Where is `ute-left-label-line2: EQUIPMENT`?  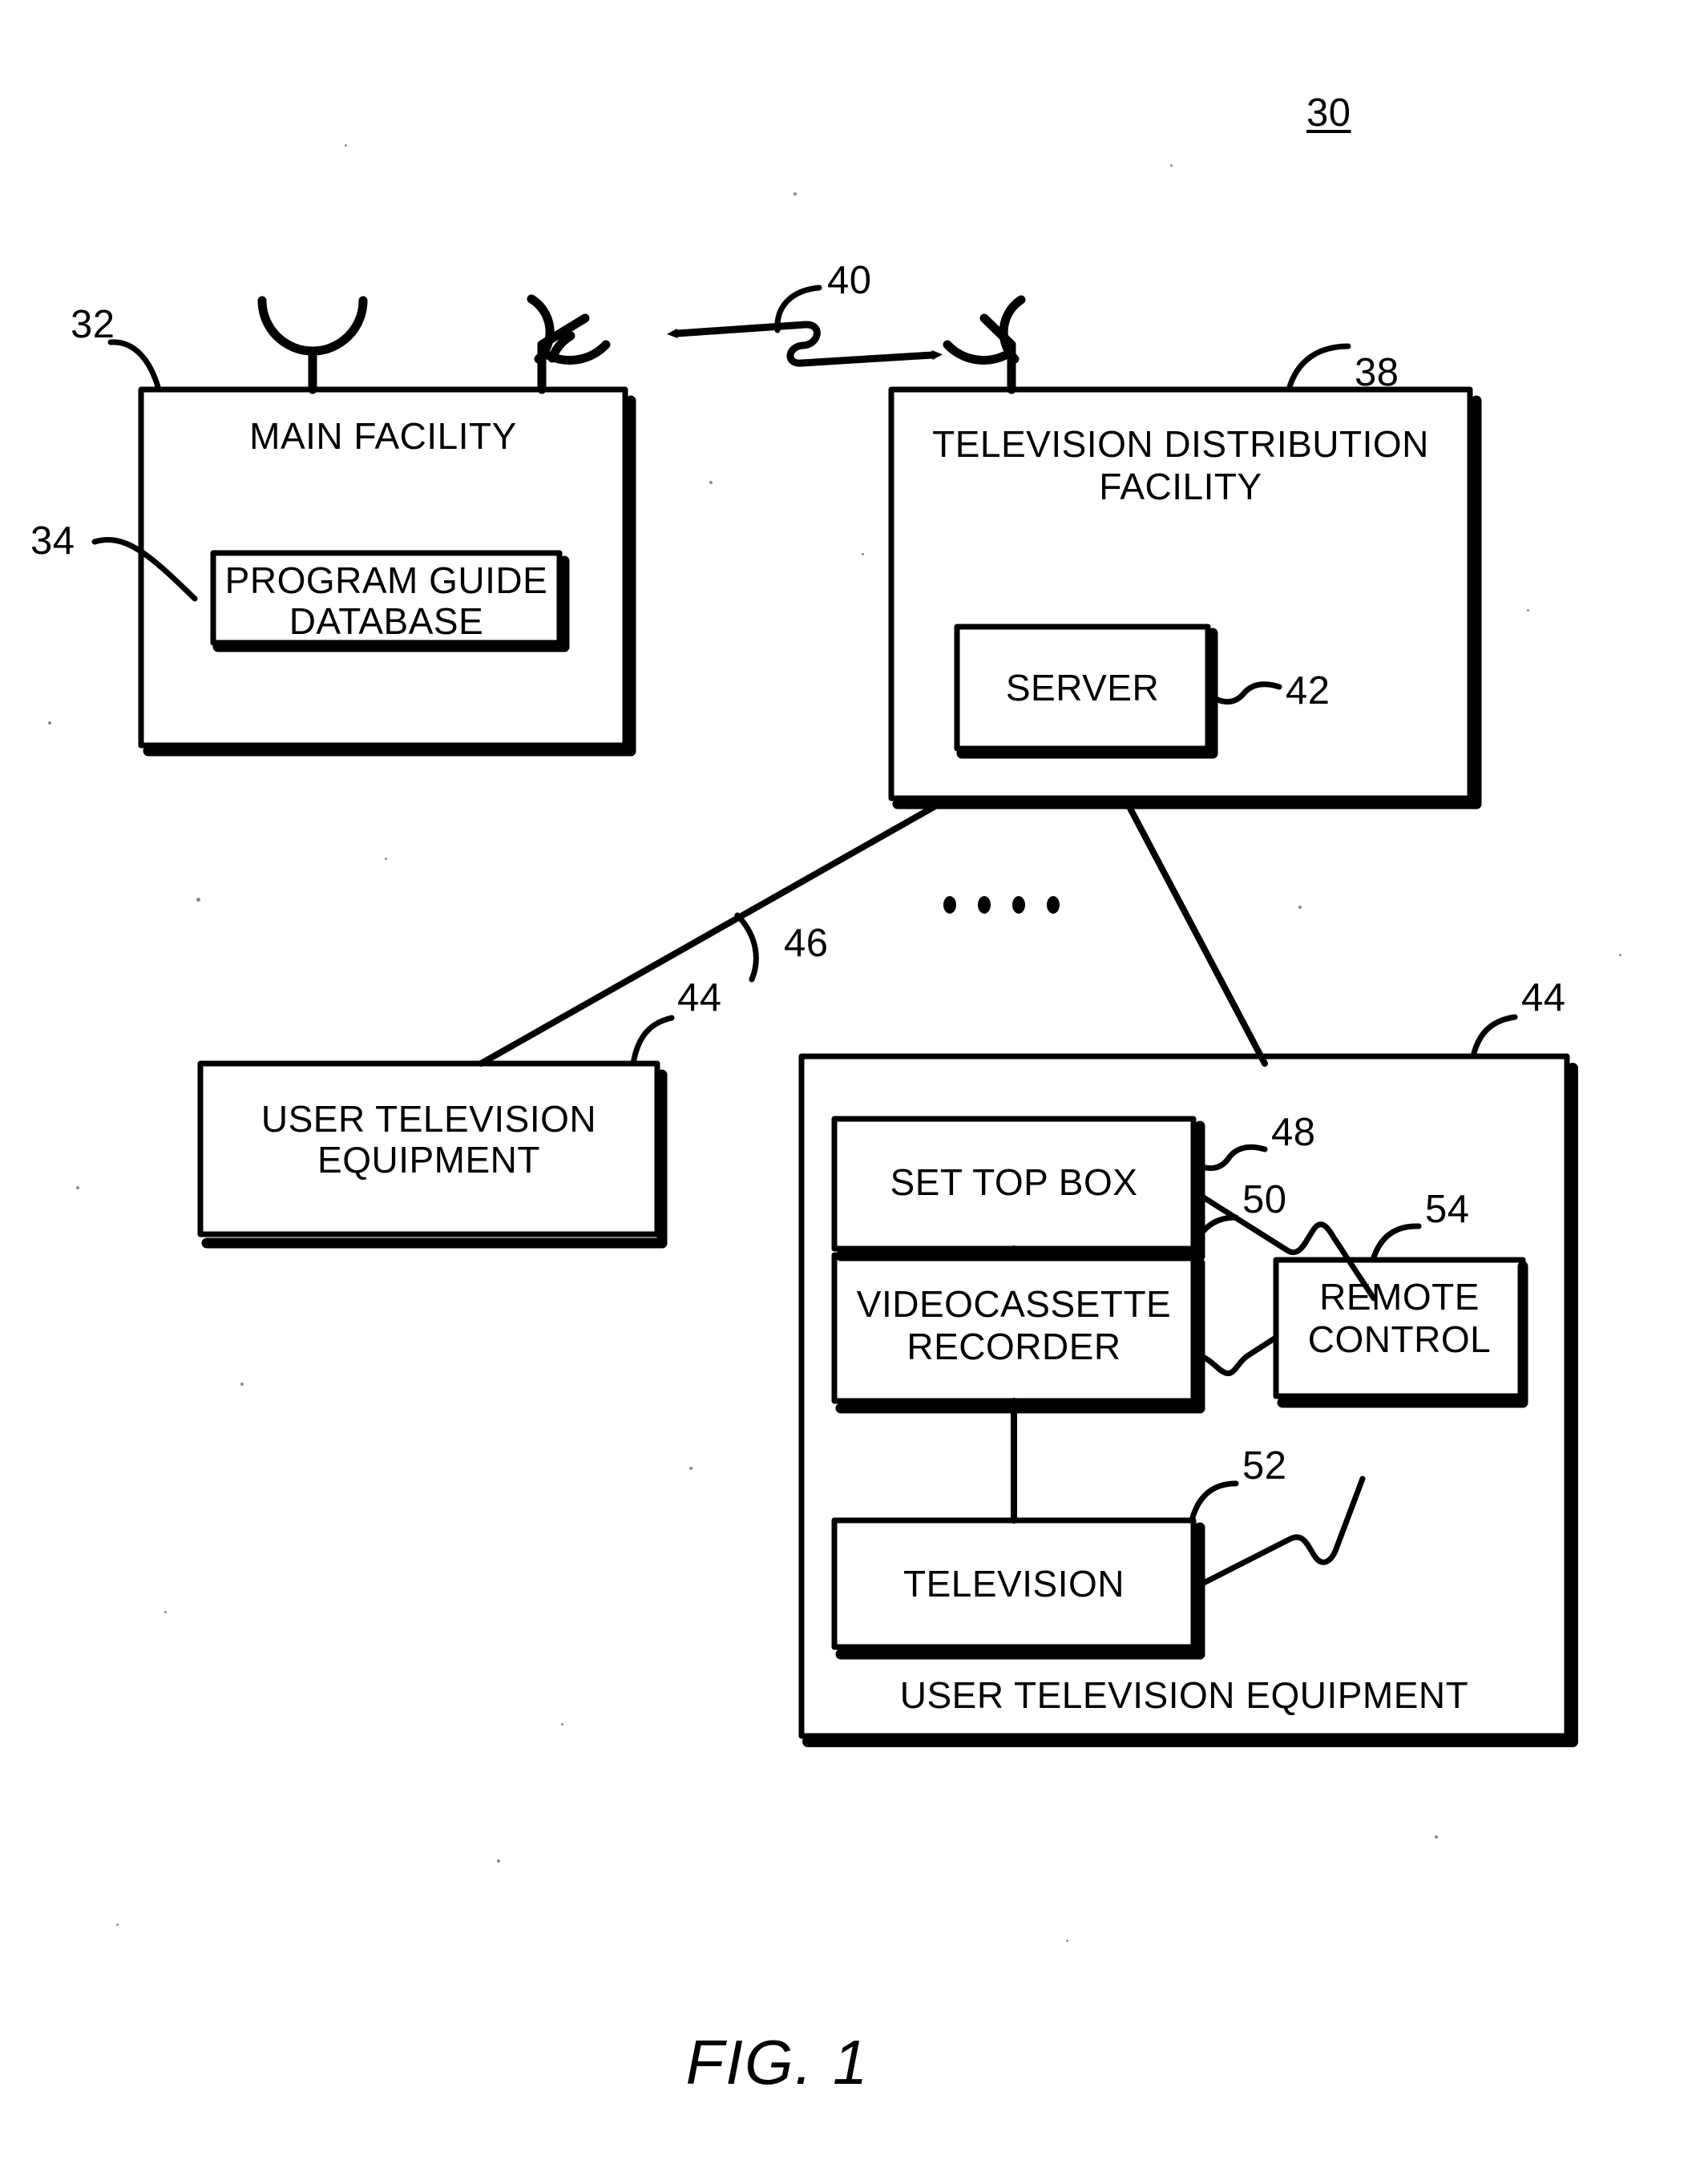
ute-left-label-line2: EQUIPMENT is located at coordinates (428, 1160).